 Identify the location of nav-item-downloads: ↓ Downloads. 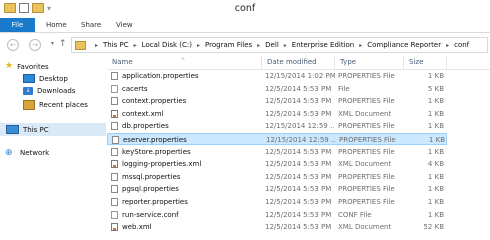
(49, 91).